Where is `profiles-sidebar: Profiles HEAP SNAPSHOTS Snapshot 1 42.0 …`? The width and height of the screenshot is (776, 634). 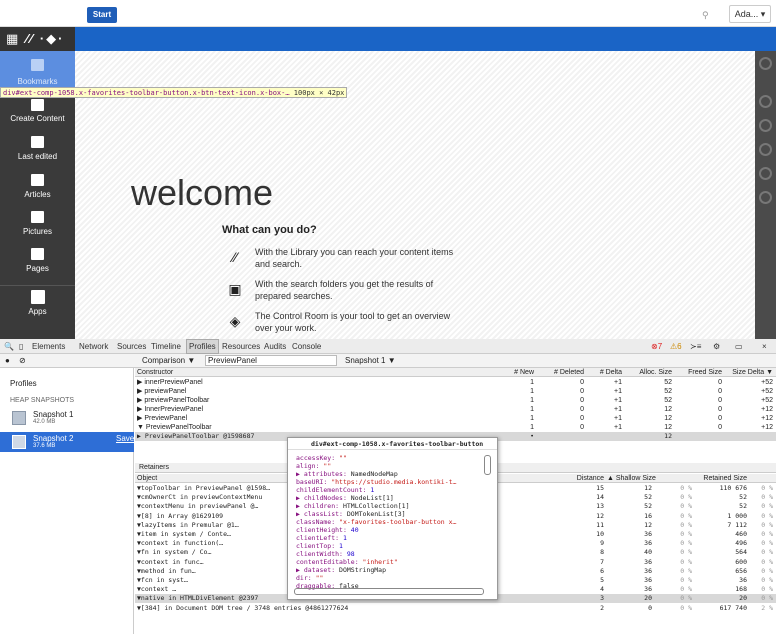 profiles-sidebar: Profiles HEAP SNAPSHOTS Snapshot 1 42.0 … is located at coordinates (67, 501).